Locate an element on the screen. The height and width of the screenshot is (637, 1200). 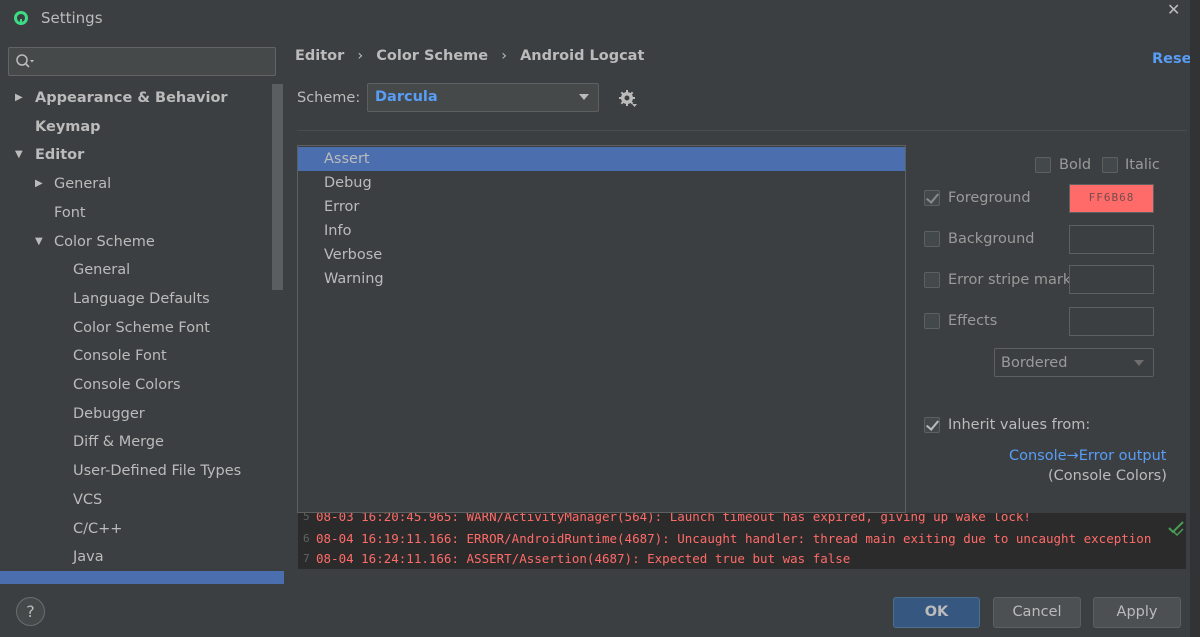
foreground-color-swatch: FF6B68 is located at coordinates (1111, 198).